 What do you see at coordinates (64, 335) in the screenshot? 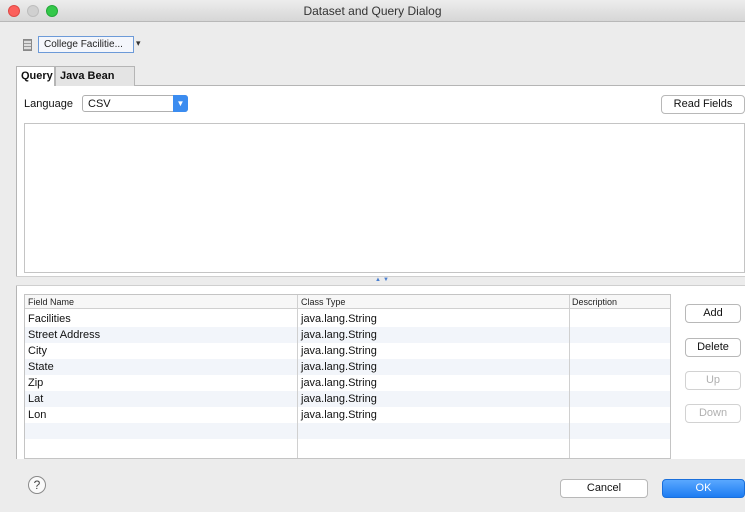
I see `field-name-cell: Street Address` at bounding box center [64, 335].